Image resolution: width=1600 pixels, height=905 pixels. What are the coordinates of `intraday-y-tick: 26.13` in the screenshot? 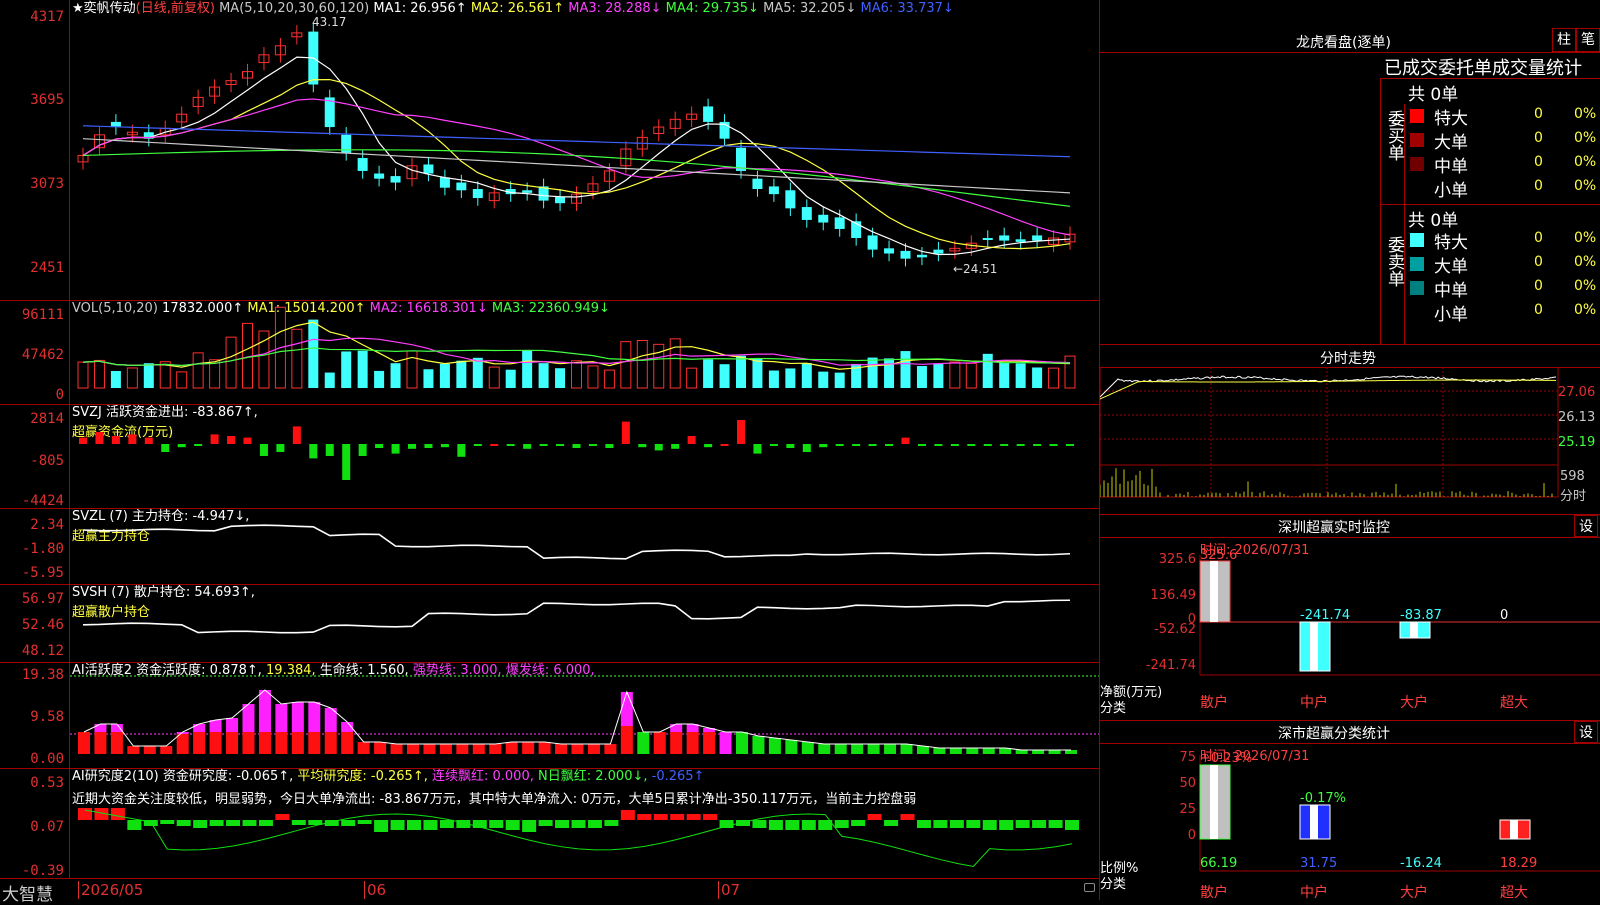 It's located at (1577, 417).